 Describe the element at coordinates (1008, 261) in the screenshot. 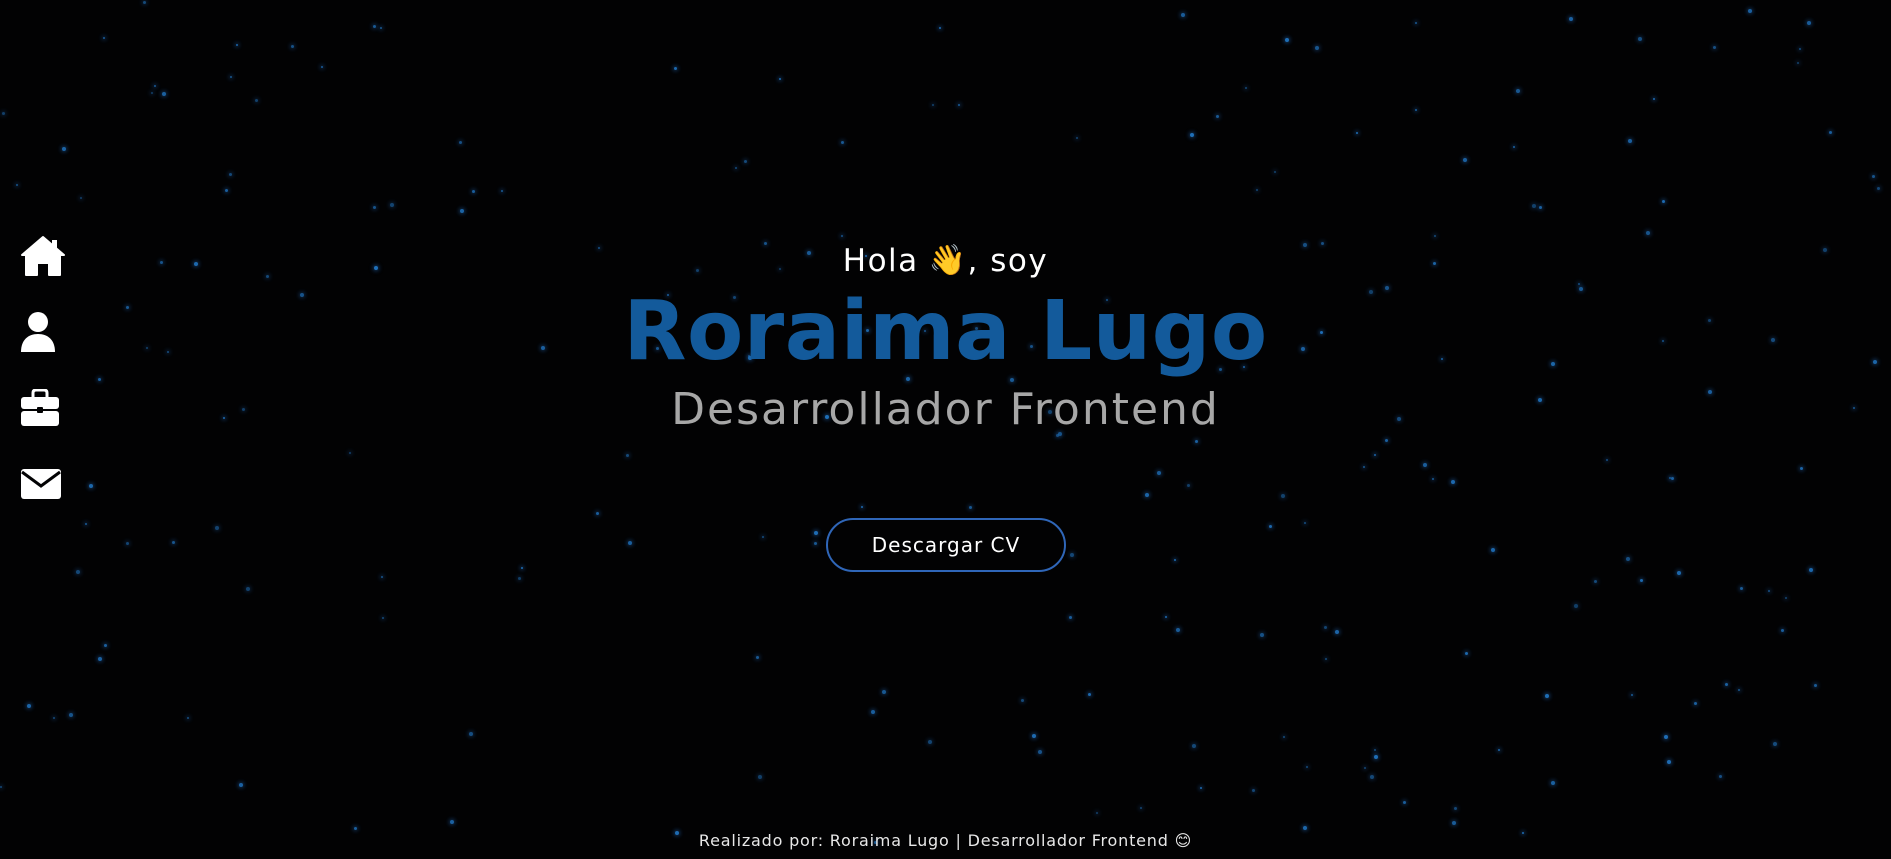

I see `greeting-suffix: , soy` at that location.